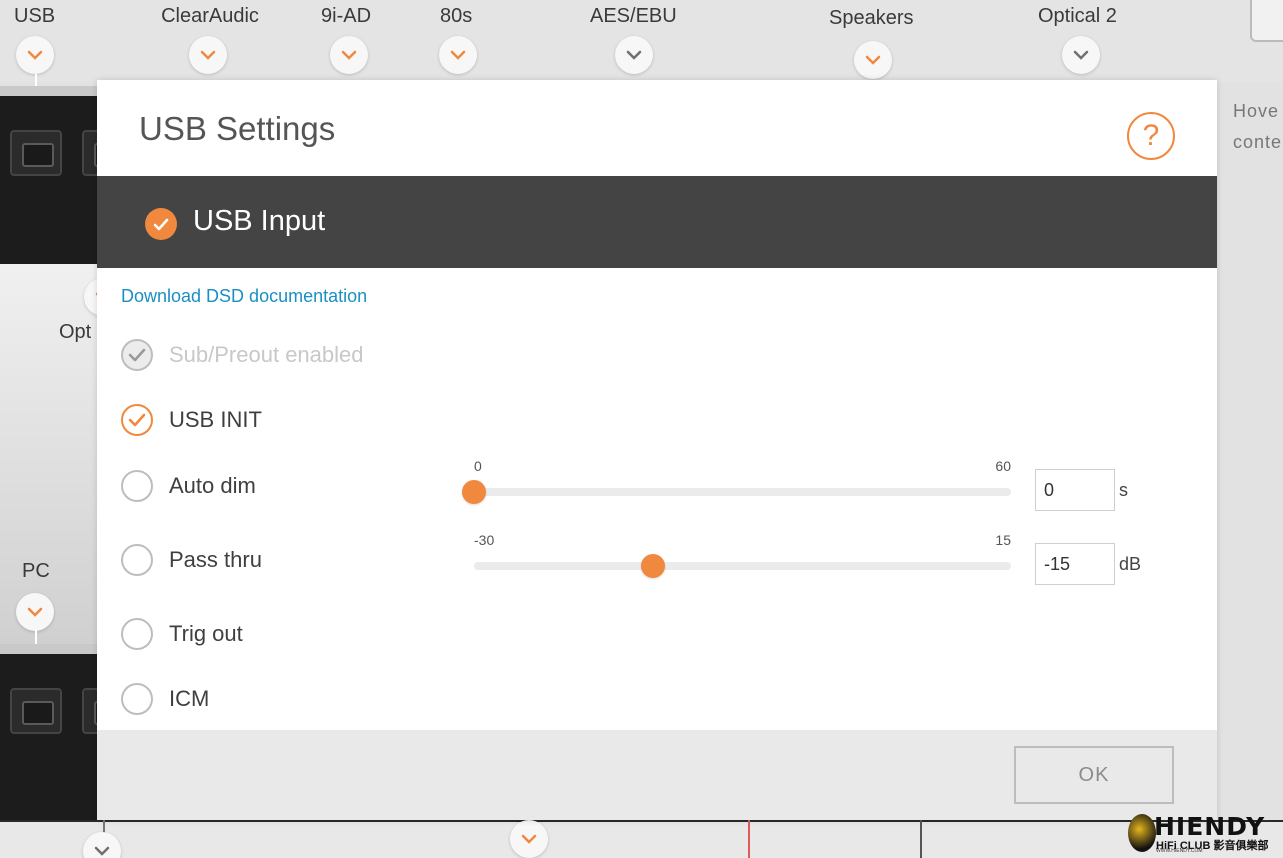 This screenshot has width=1283, height=858. What do you see at coordinates (165, 699) in the screenshot?
I see `option-icm: ICM` at bounding box center [165, 699].